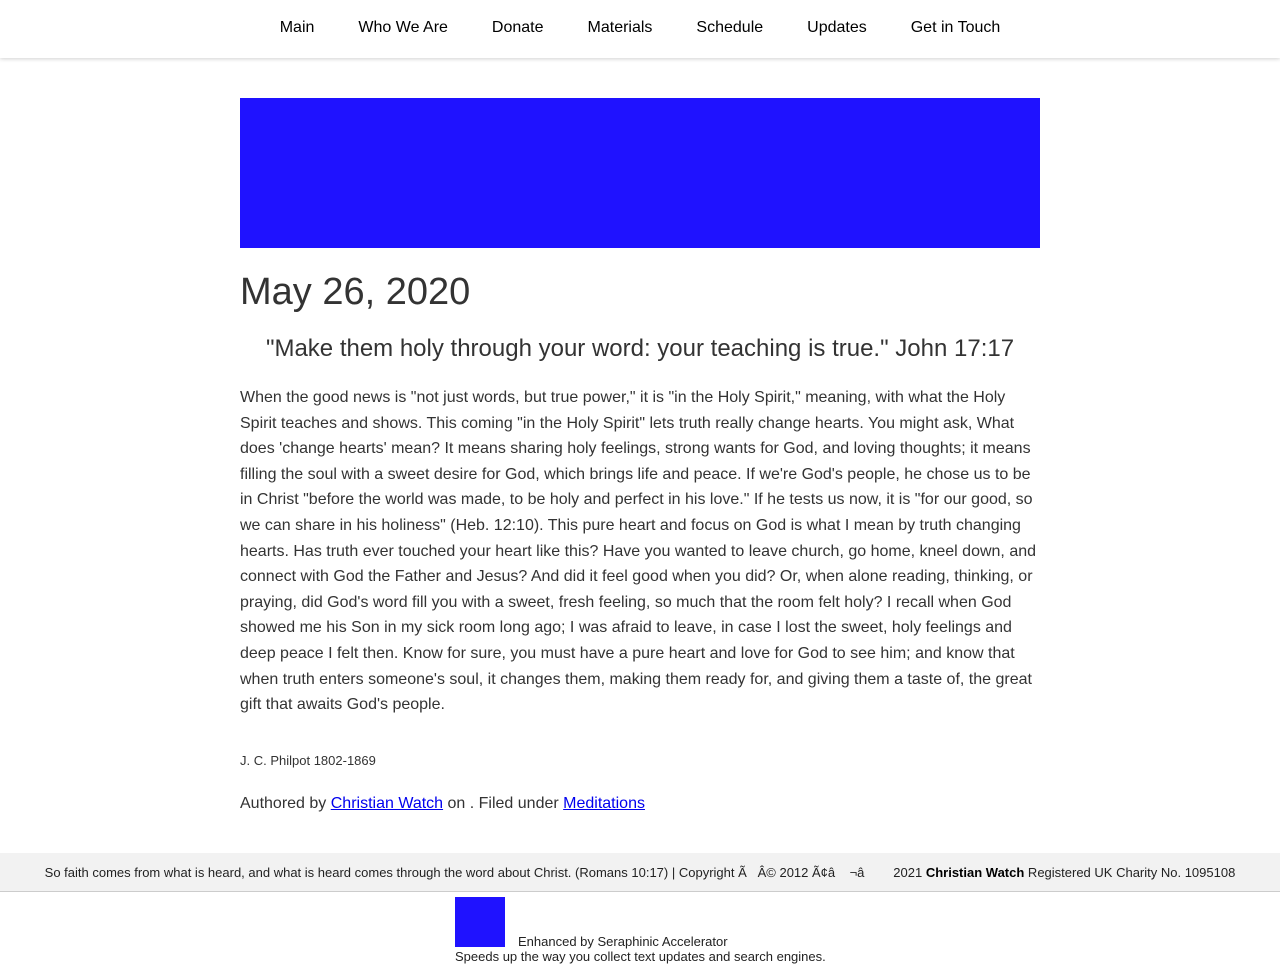  Describe the element at coordinates (285, 803) in the screenshot. I see `authored-by-label: Authored by` at that location.